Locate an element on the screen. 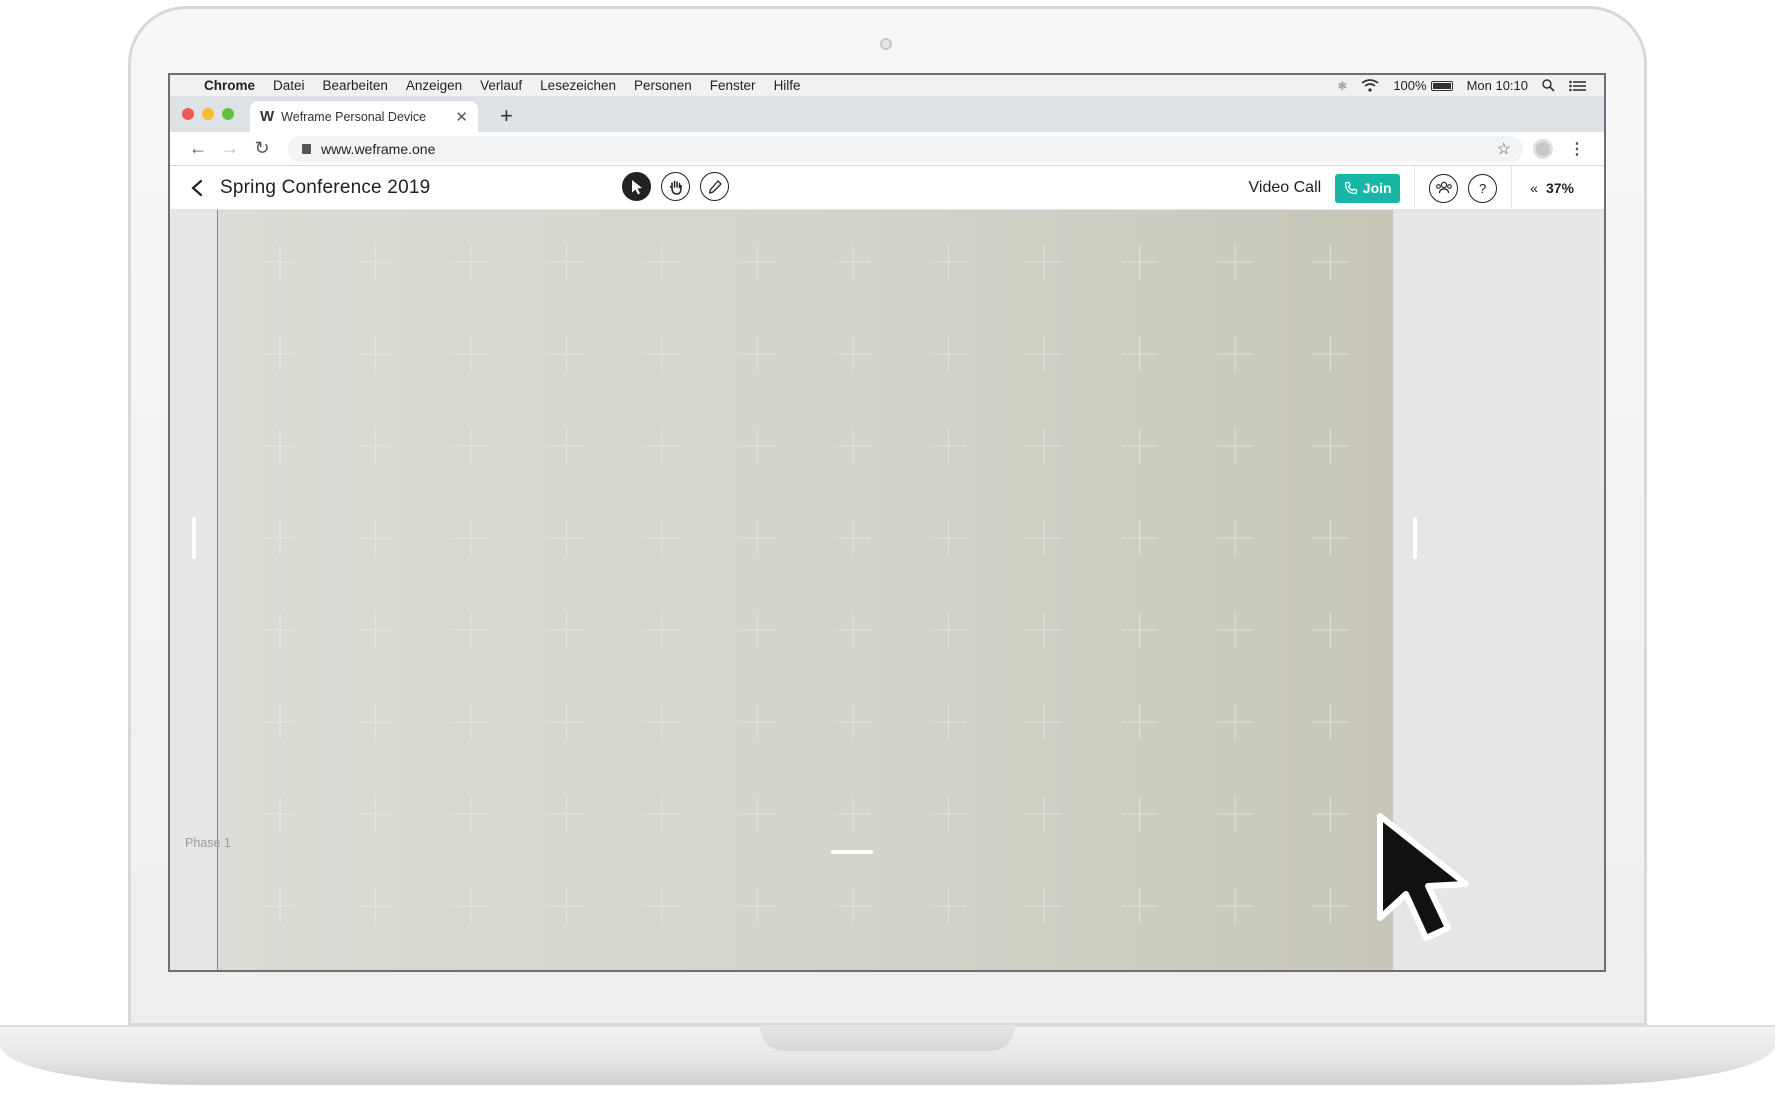  help-button: ? is located at coordinates (1483, 188).